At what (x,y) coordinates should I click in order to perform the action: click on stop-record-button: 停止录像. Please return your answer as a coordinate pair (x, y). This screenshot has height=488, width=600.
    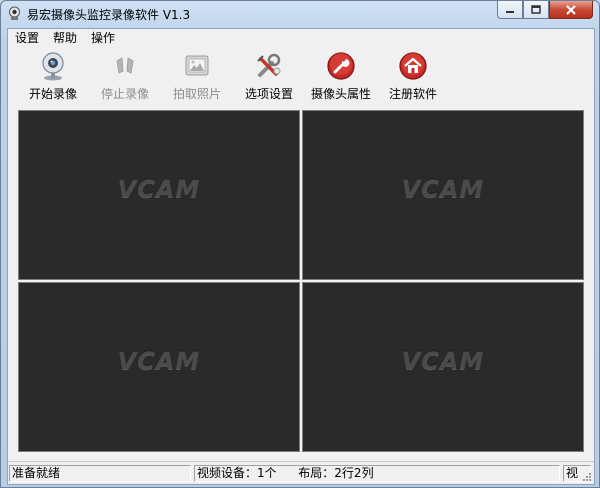
    Looking at the image, I should click on (125, 75).